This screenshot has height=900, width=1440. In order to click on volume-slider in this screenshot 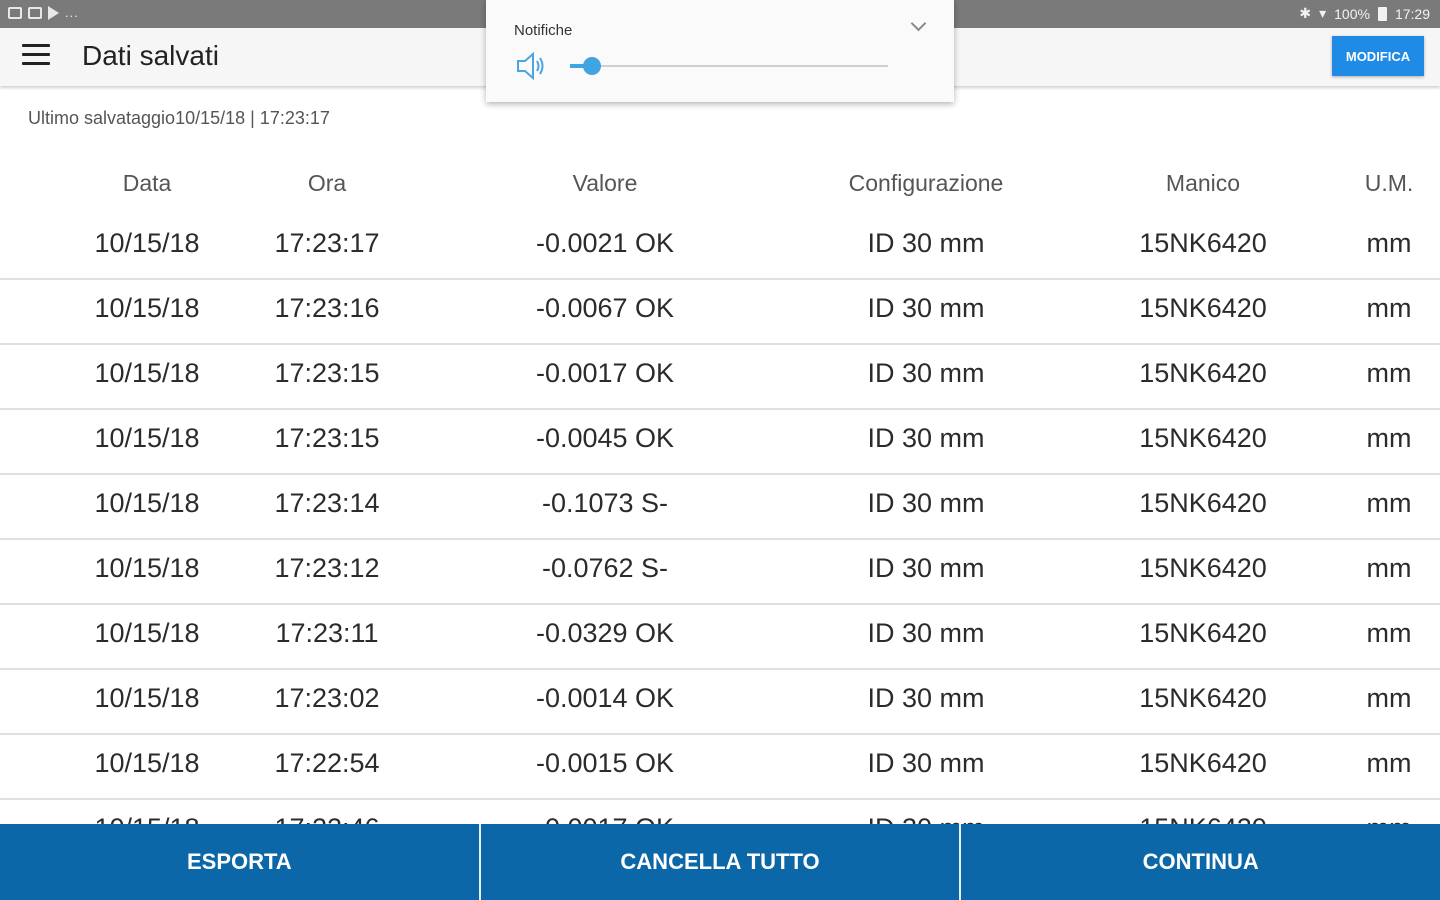, I will do `click(729, 66)`.